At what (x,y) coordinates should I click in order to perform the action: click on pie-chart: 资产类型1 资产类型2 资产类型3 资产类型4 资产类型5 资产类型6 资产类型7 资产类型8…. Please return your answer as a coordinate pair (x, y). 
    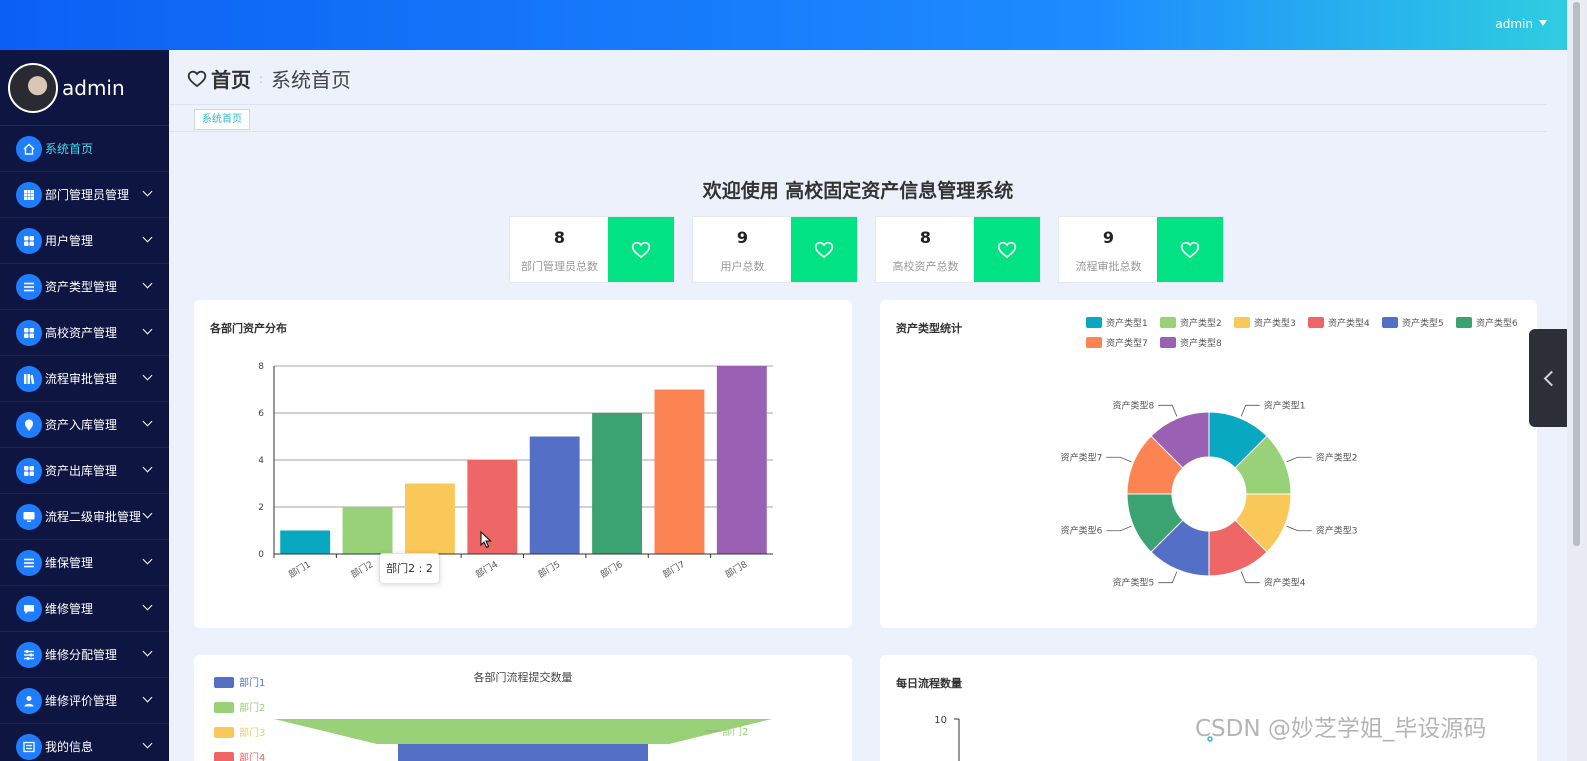
    Looking at the image, I should click on (1289, 453).